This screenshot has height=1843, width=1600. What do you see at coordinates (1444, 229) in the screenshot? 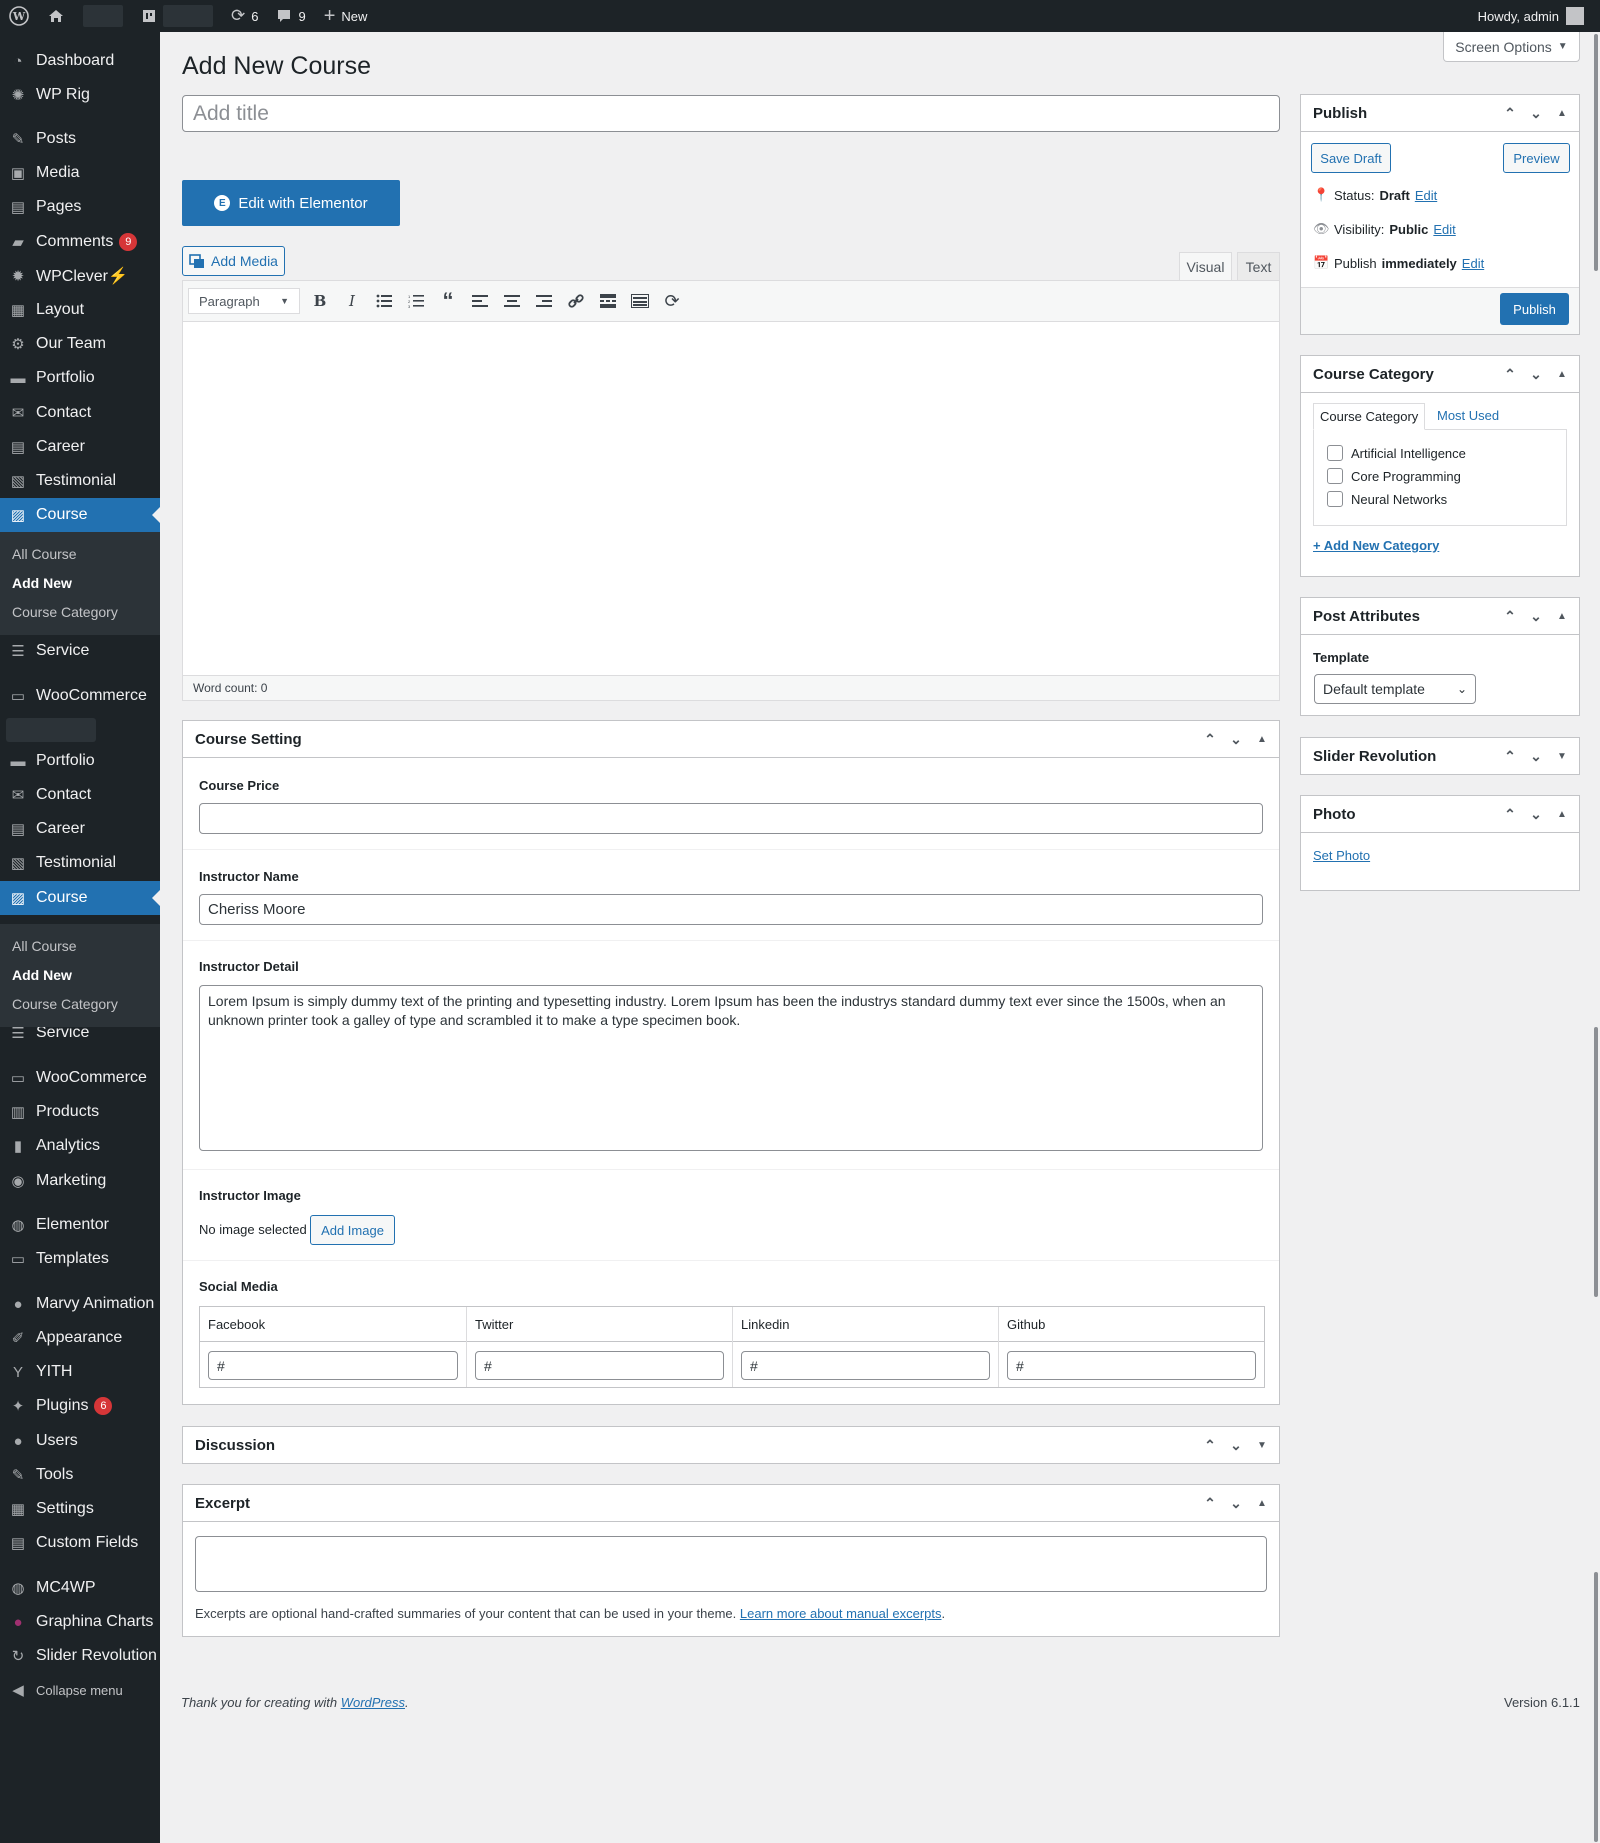
I see `visibility-edit-link: Edit` at bounding box center [1444, 229].